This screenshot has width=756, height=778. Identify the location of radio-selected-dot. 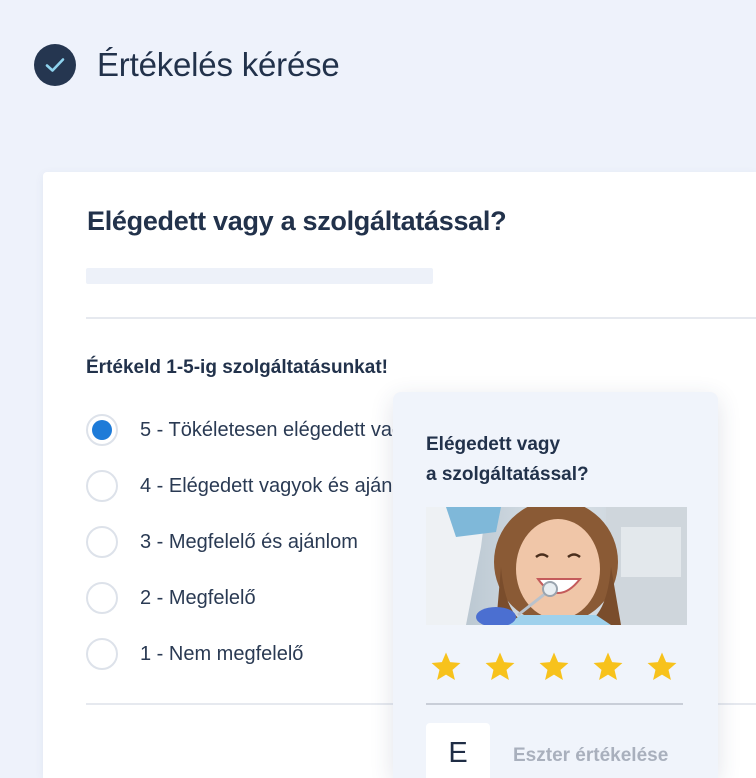
(102, 430).